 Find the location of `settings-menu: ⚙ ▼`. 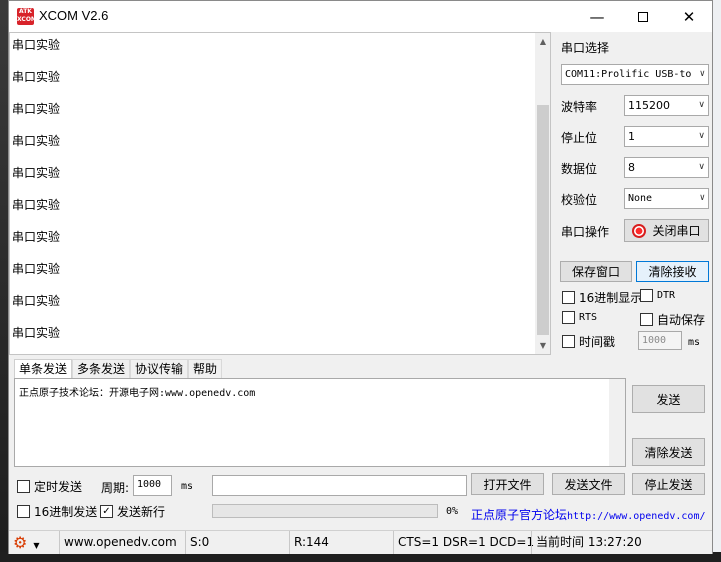

settings-menu: ⚙ ▼ is located at coordinates (34, 542).